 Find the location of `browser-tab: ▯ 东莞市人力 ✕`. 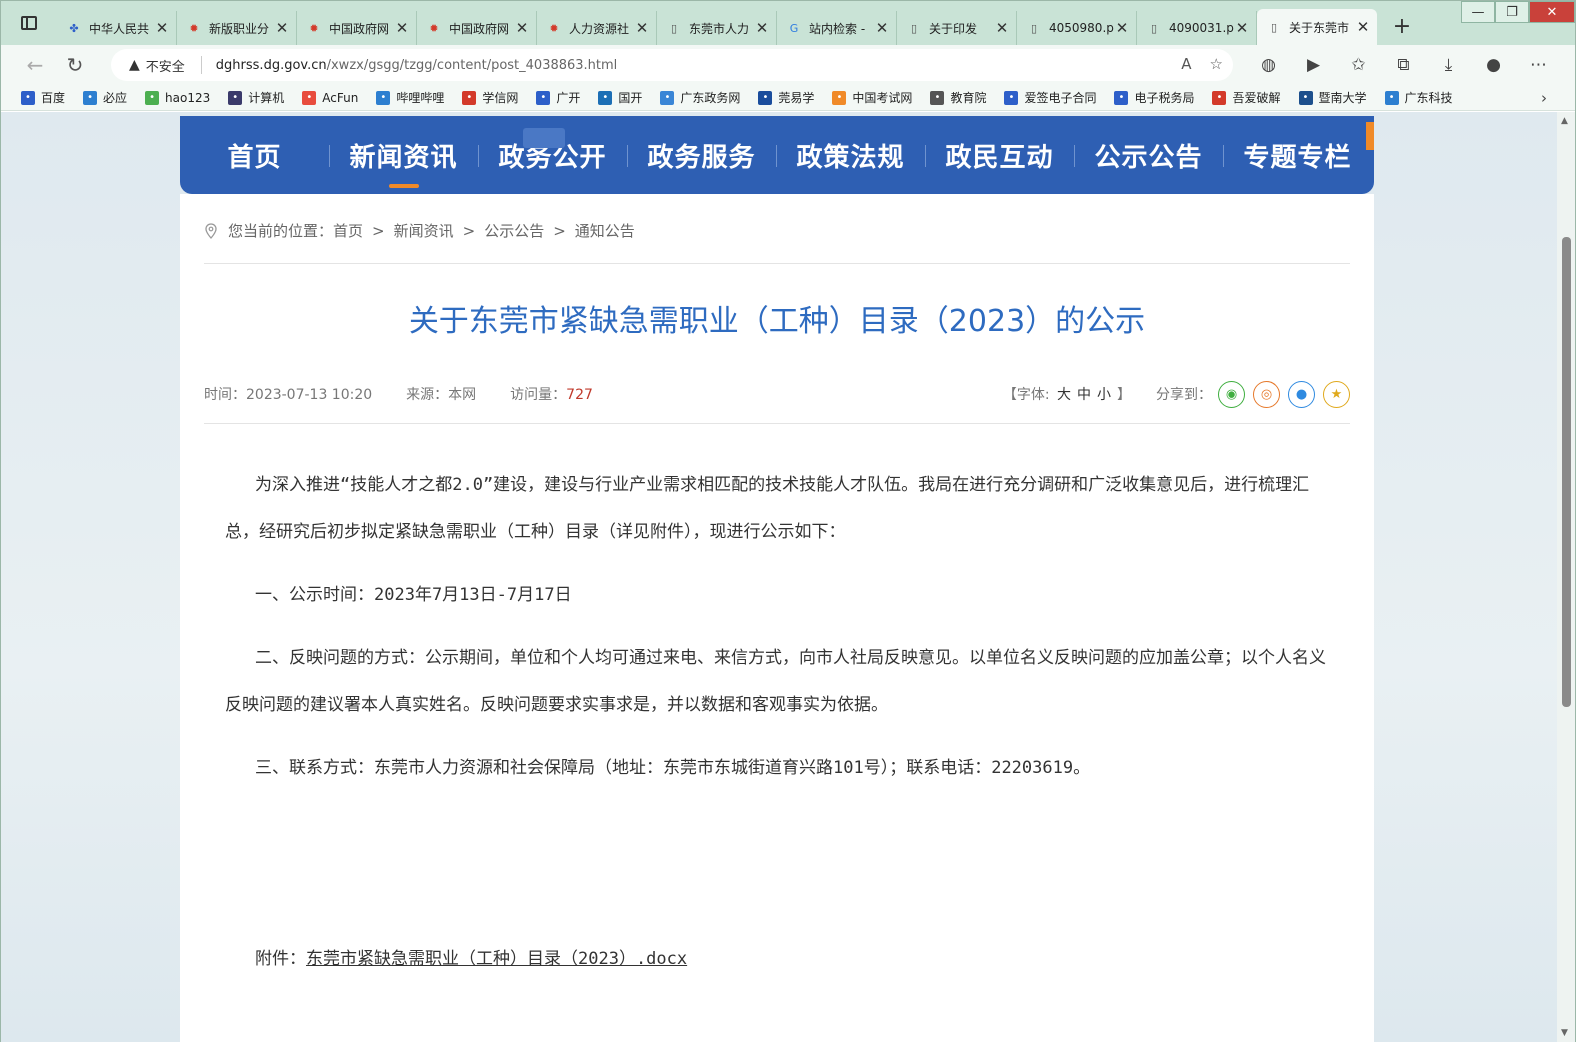

browser-tab: ▯ 东莞市人力 ✕ is located at coordinates (717, 28).